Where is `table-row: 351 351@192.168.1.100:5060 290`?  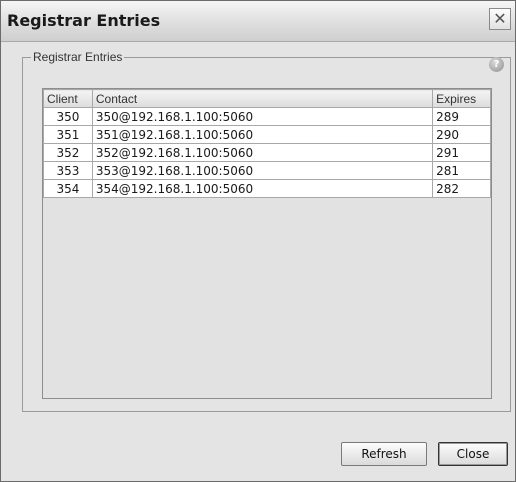
table-row: 351 351@192.168.1.100:5060 290 is located at coordinates (267, 134).